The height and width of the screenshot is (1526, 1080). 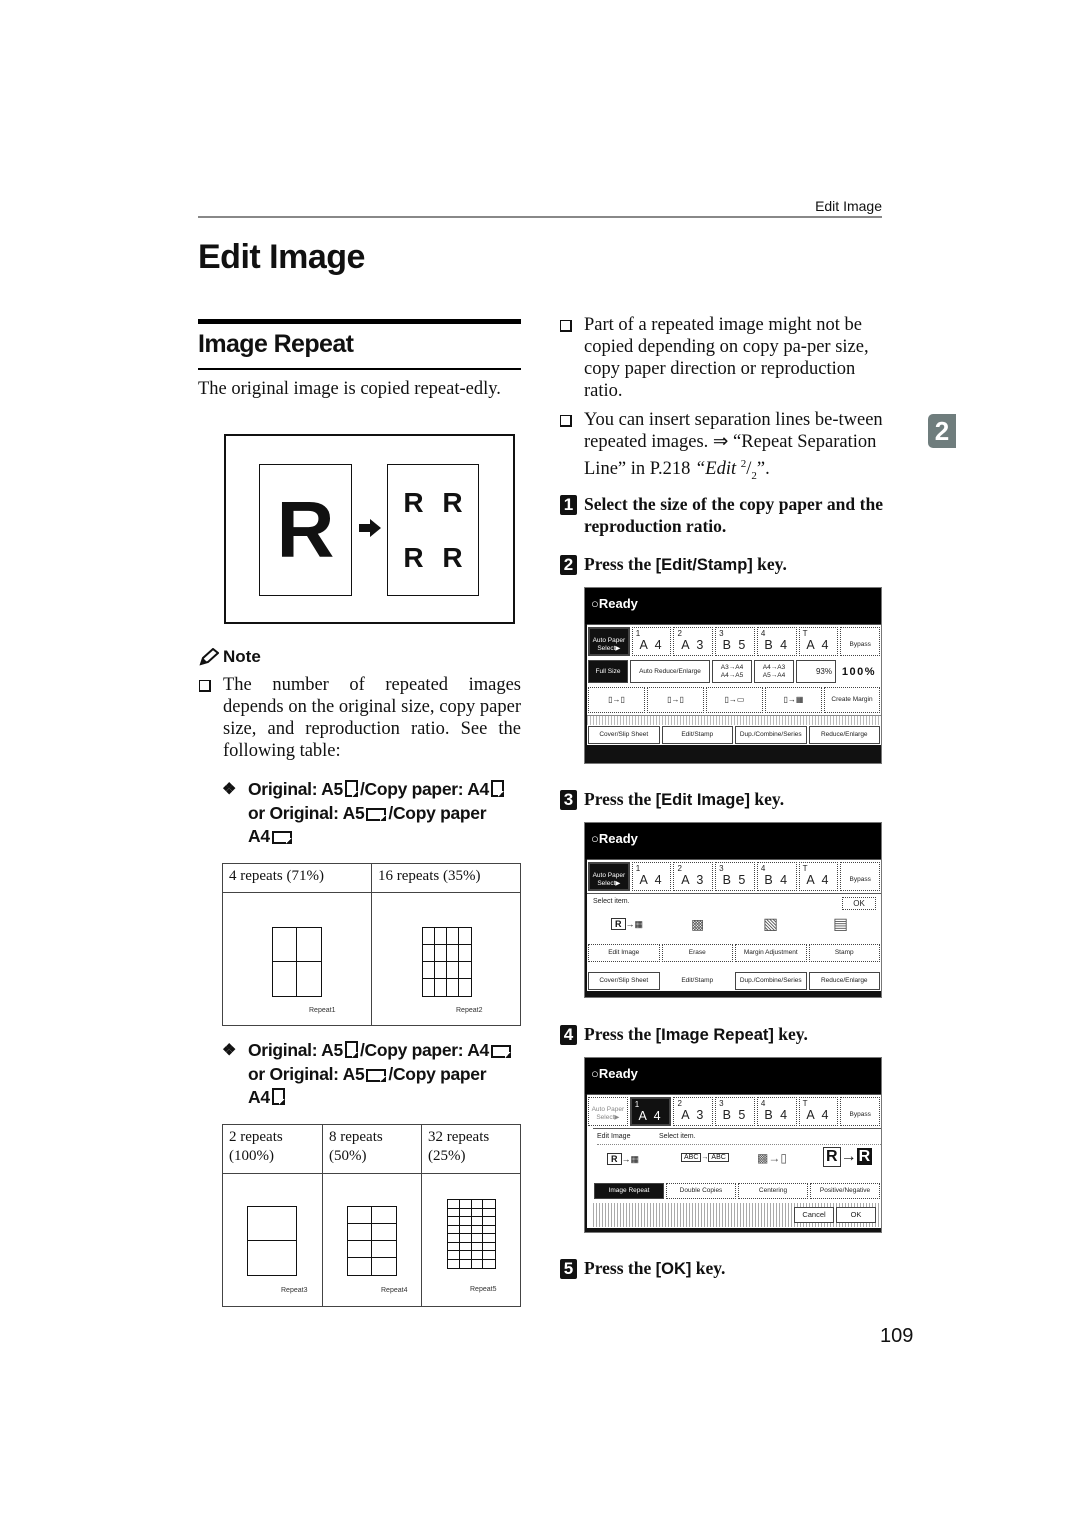 I want to click on cancel-button: Cancel, so click(x=814, y=1215).